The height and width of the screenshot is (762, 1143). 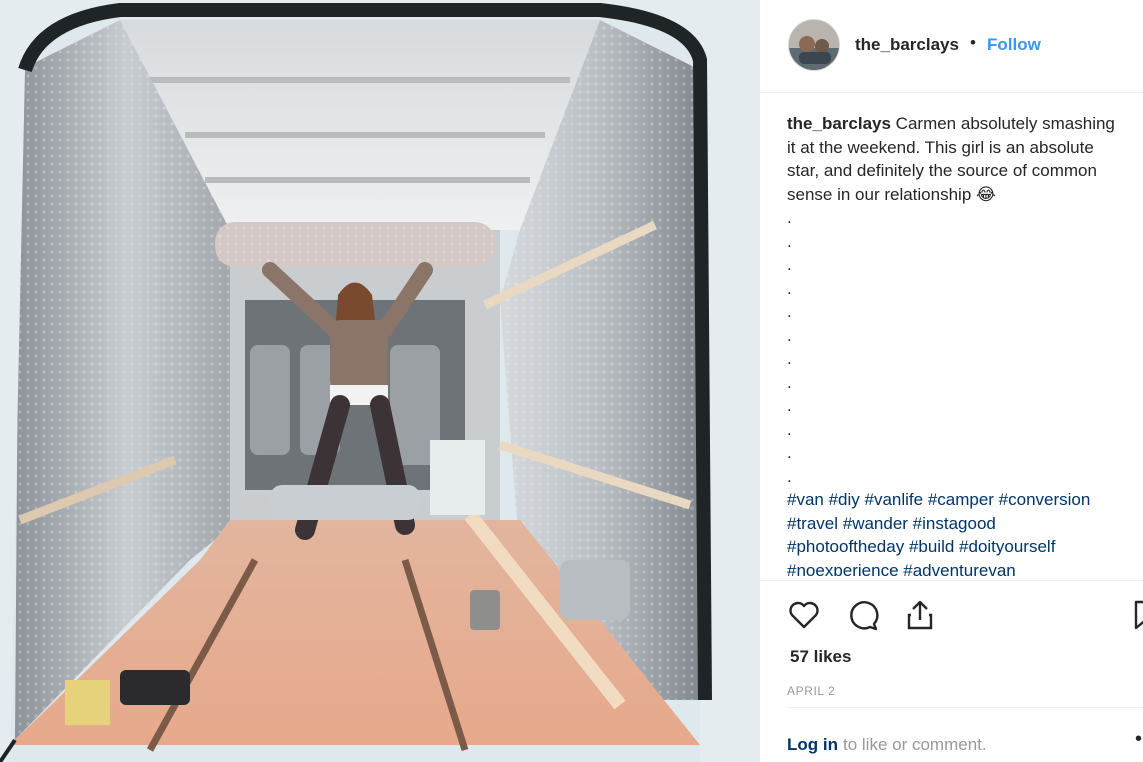 I want to click on bookmark-icon, so click(x=1138, y=615).